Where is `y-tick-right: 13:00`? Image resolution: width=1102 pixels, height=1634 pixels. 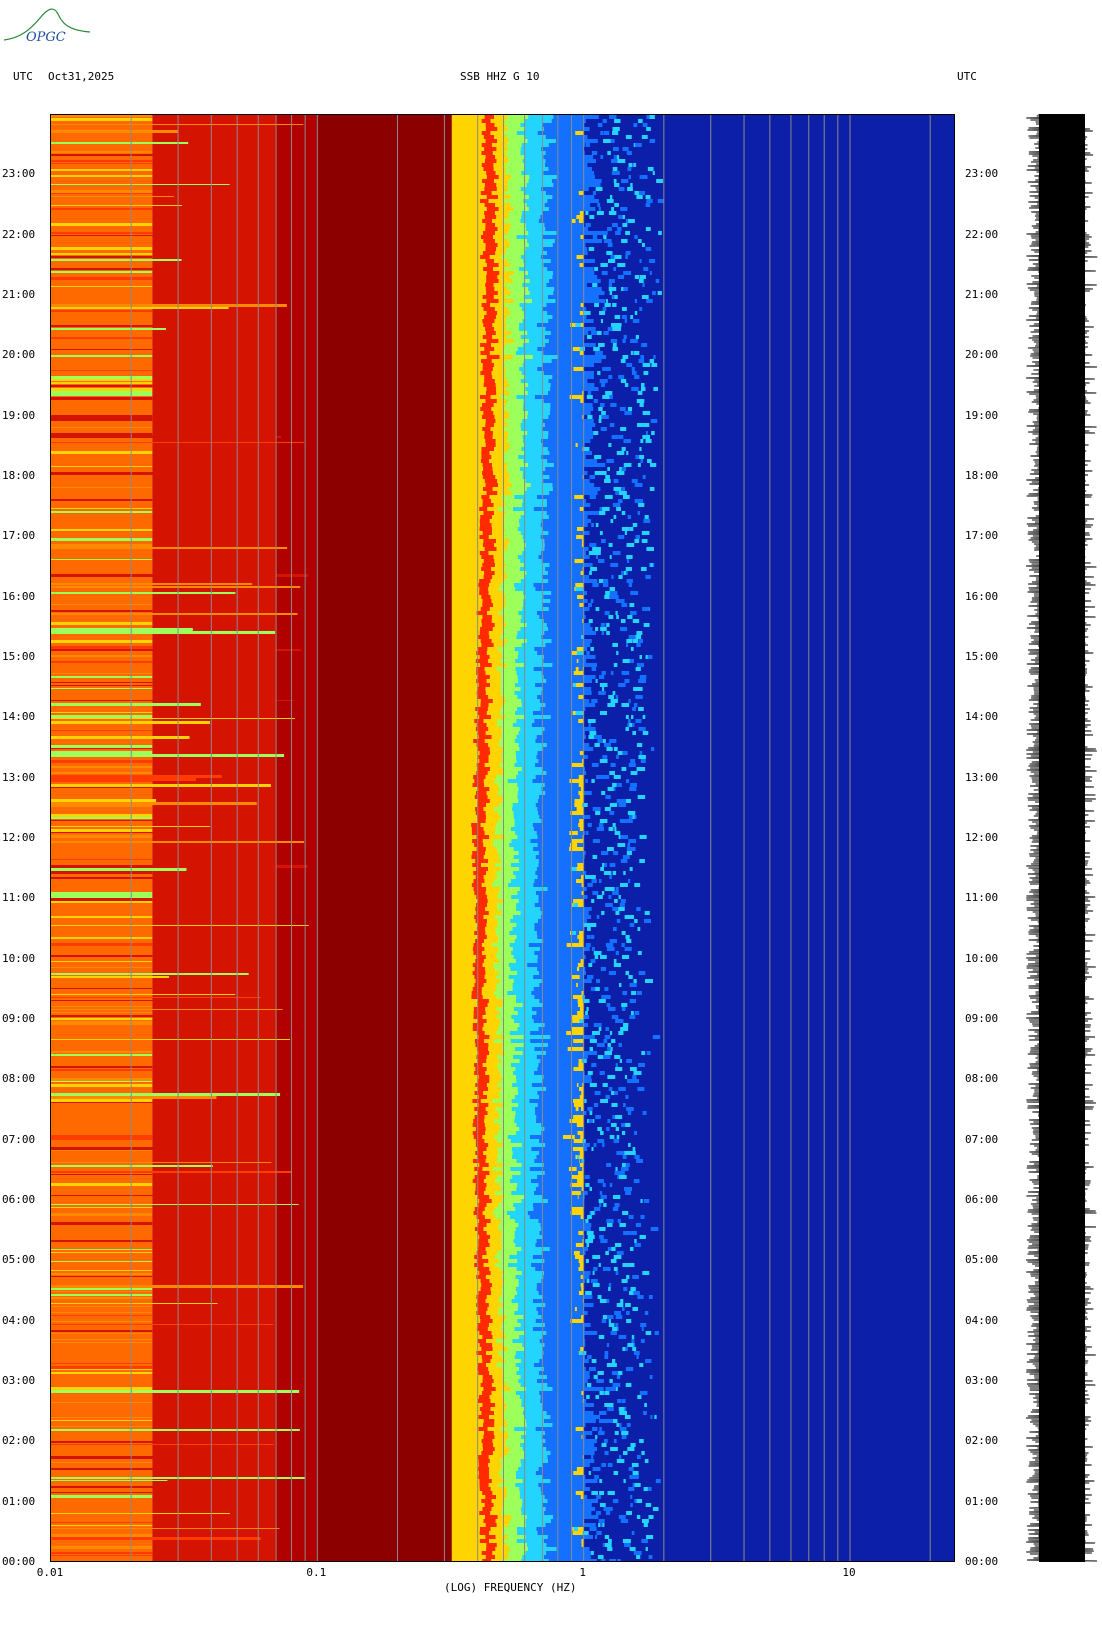
y-tick-right: 13:00 is located at coordinates (982, 777).